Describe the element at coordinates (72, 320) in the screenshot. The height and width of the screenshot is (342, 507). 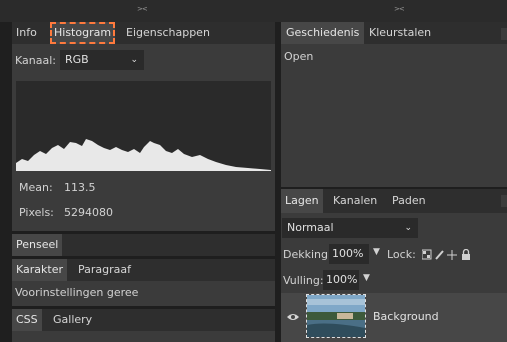
I see `tab-gallery: Gallery` at that location.